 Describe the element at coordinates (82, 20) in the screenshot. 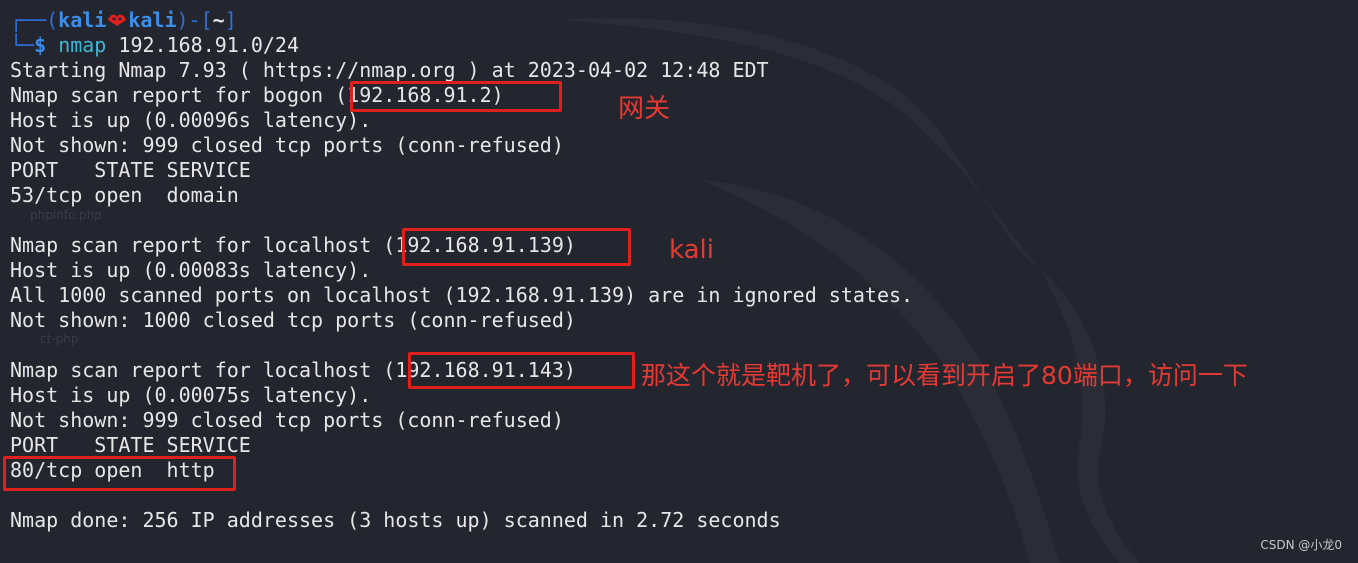

I see `prompt-user: kali` at that location.